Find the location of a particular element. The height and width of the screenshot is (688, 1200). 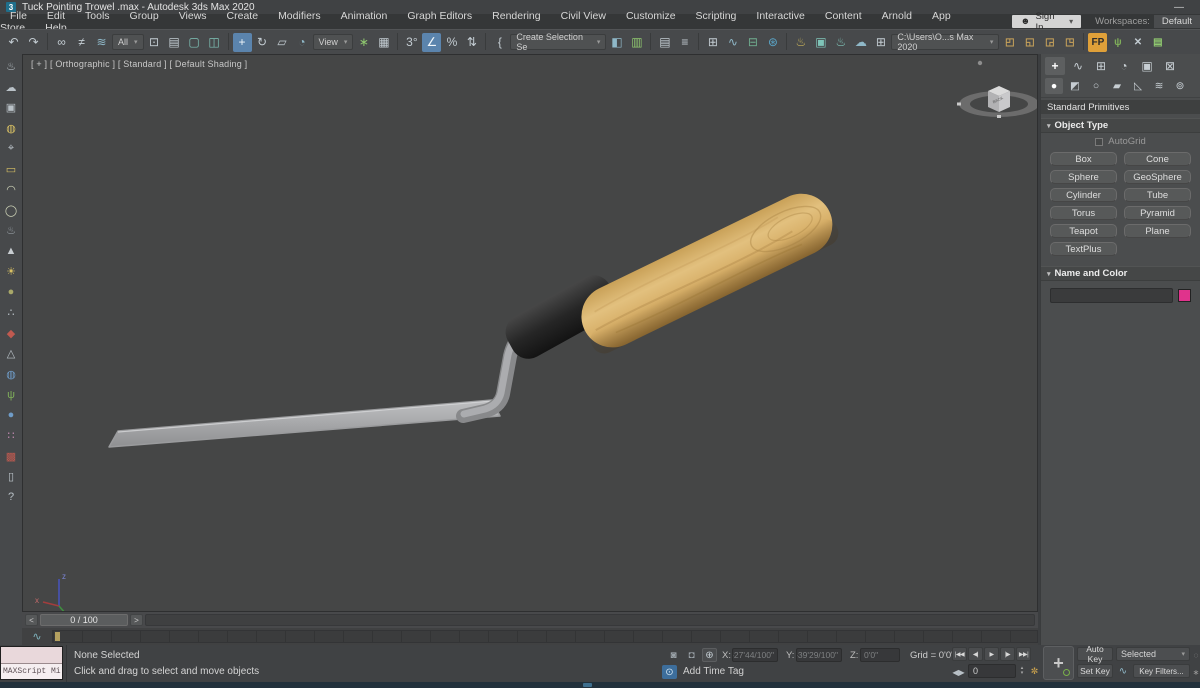

align-icon: ▥ is located at coordinates (636, 42).